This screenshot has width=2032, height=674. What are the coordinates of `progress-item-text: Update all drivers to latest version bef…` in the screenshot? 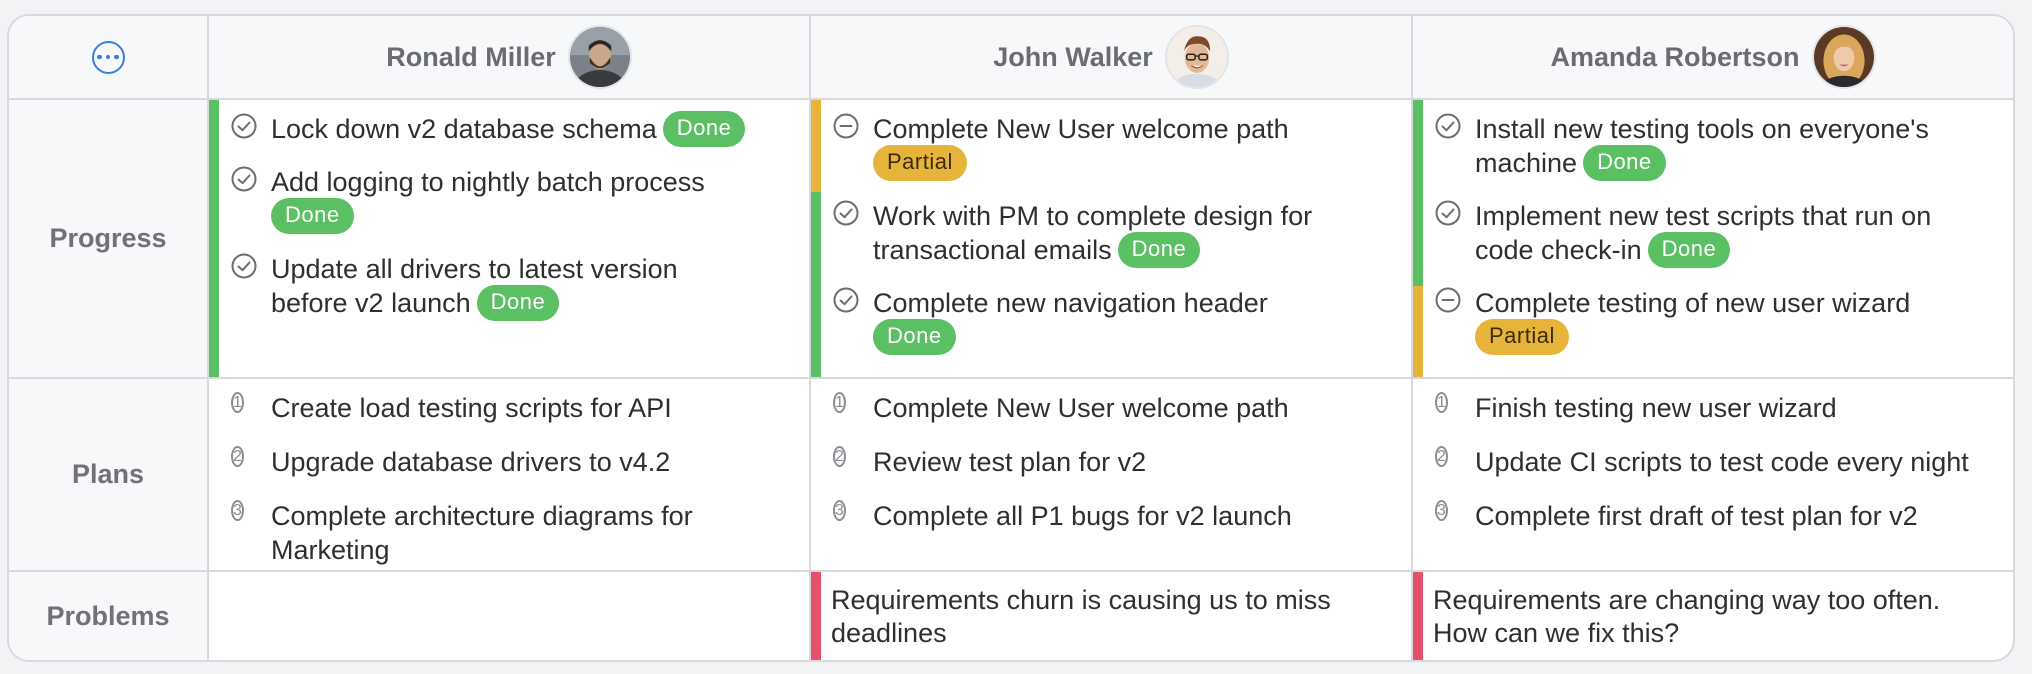 It's located at (474, 285).